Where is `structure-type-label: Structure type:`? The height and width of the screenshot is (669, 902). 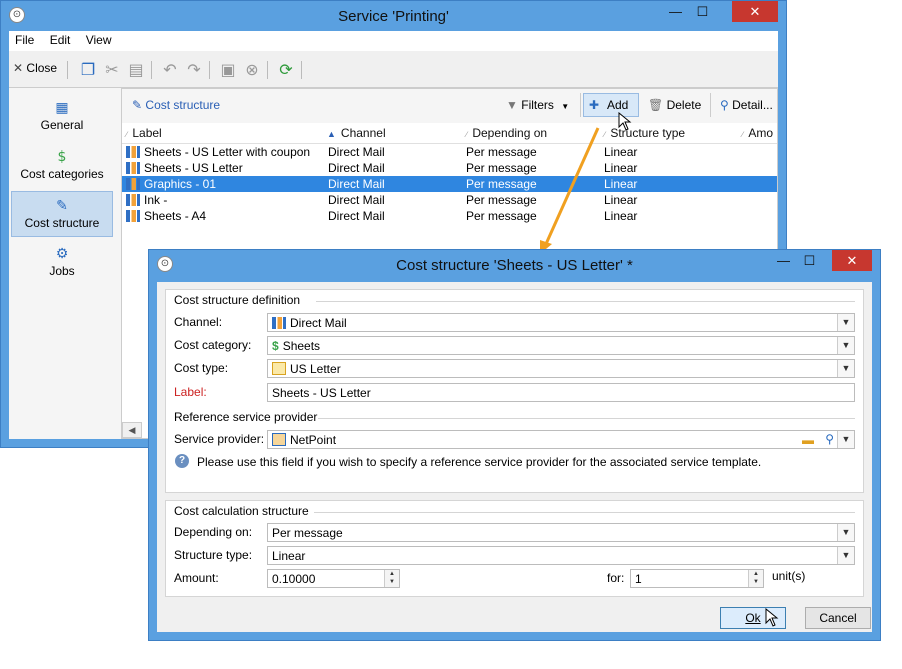 structure-type-label: Structure type: is located at coordinates (213, 555).